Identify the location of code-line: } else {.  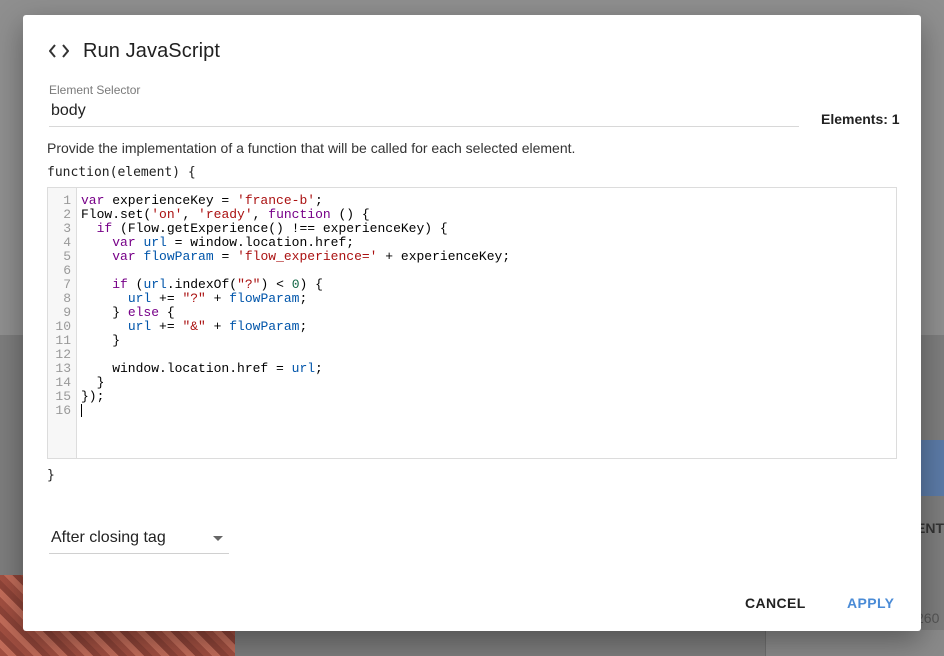
(488, 313).